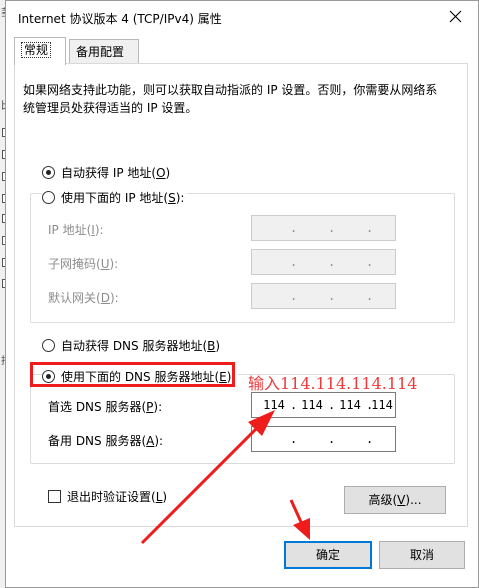 Image resolution: width=479 pixels, height=588 pixels. Describe the element at coordinates (323, 296) in the screenshot. I see `default-gateway-input: . . .` at that location.